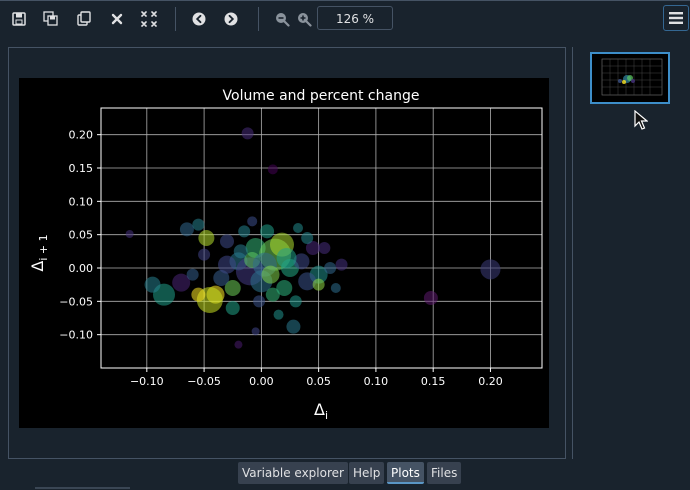 This screenshot has height=490, width=690. What do you see at coordinates (147, 381) in the screenshot?
I see `x-tick-label: −0.10` at bounding box center [147, 381].